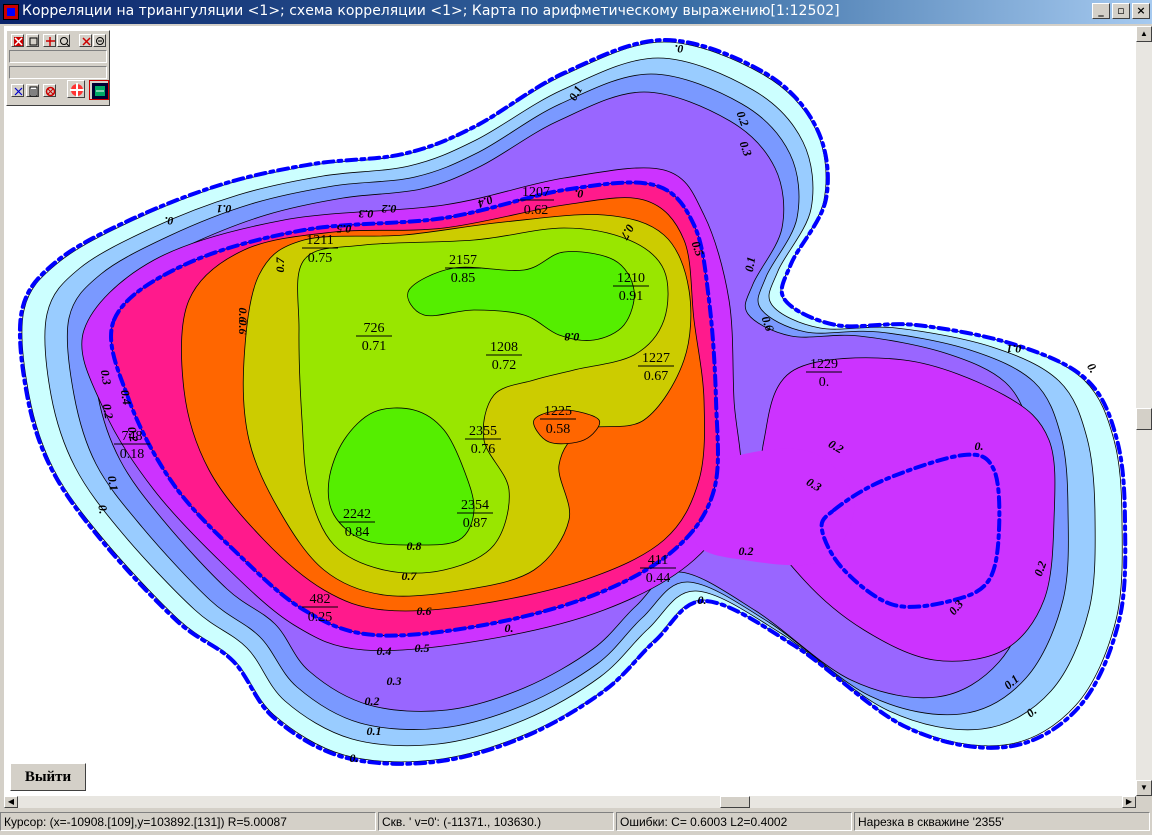 The image size is (1152, 835). What do you see at coordinates (483, 449) in the screenshot?
I see `well-value: 0.76` at bounding box center [483, 449].